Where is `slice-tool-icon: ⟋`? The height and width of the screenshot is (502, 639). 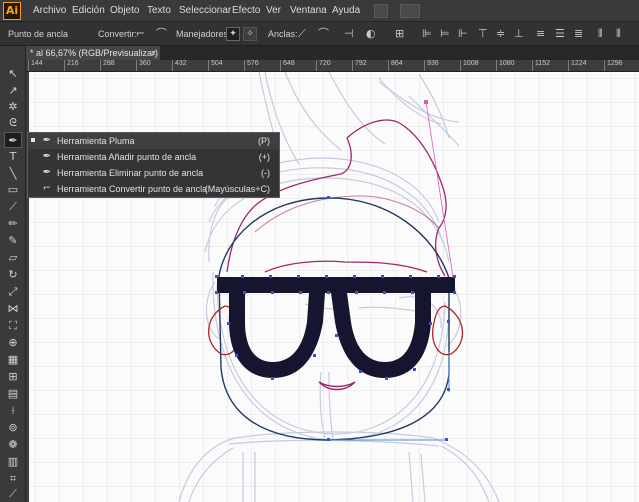
slice-tool-icon: ⟋ is located at coordinates (13, 494).